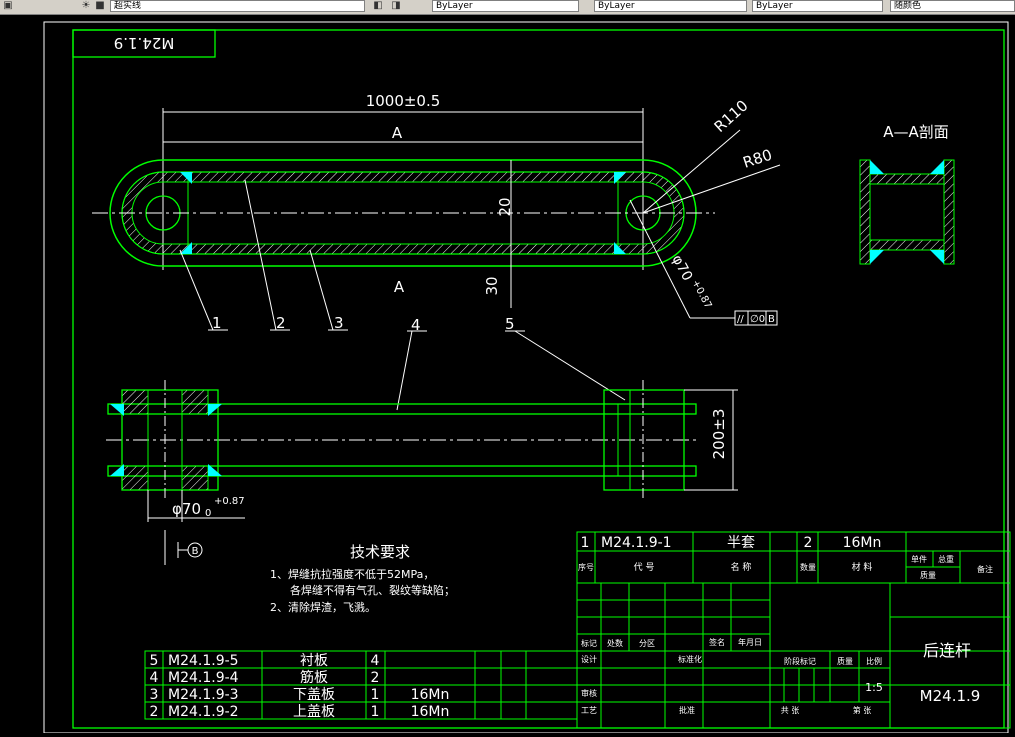  Describe the element at coordinates (647, 643) in the screenshot. I see `tb-zone: 分区` at that location.